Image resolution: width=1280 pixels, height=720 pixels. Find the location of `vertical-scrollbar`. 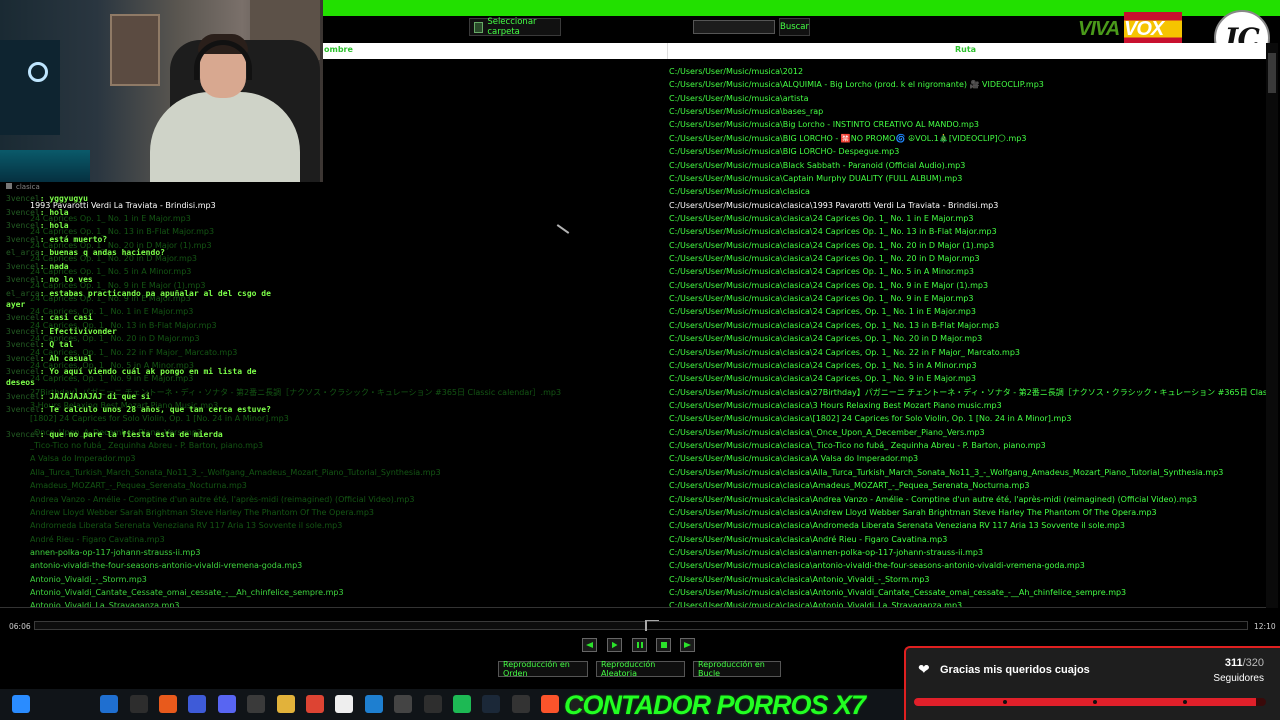

vertical-scrollbar is located at coordinates (1272, 325).